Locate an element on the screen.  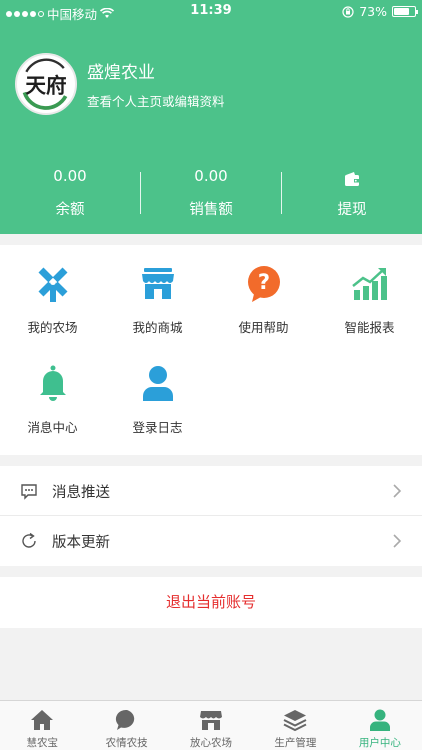
stat-balance: 0.00 余额 is located at coordinates (70, 193).